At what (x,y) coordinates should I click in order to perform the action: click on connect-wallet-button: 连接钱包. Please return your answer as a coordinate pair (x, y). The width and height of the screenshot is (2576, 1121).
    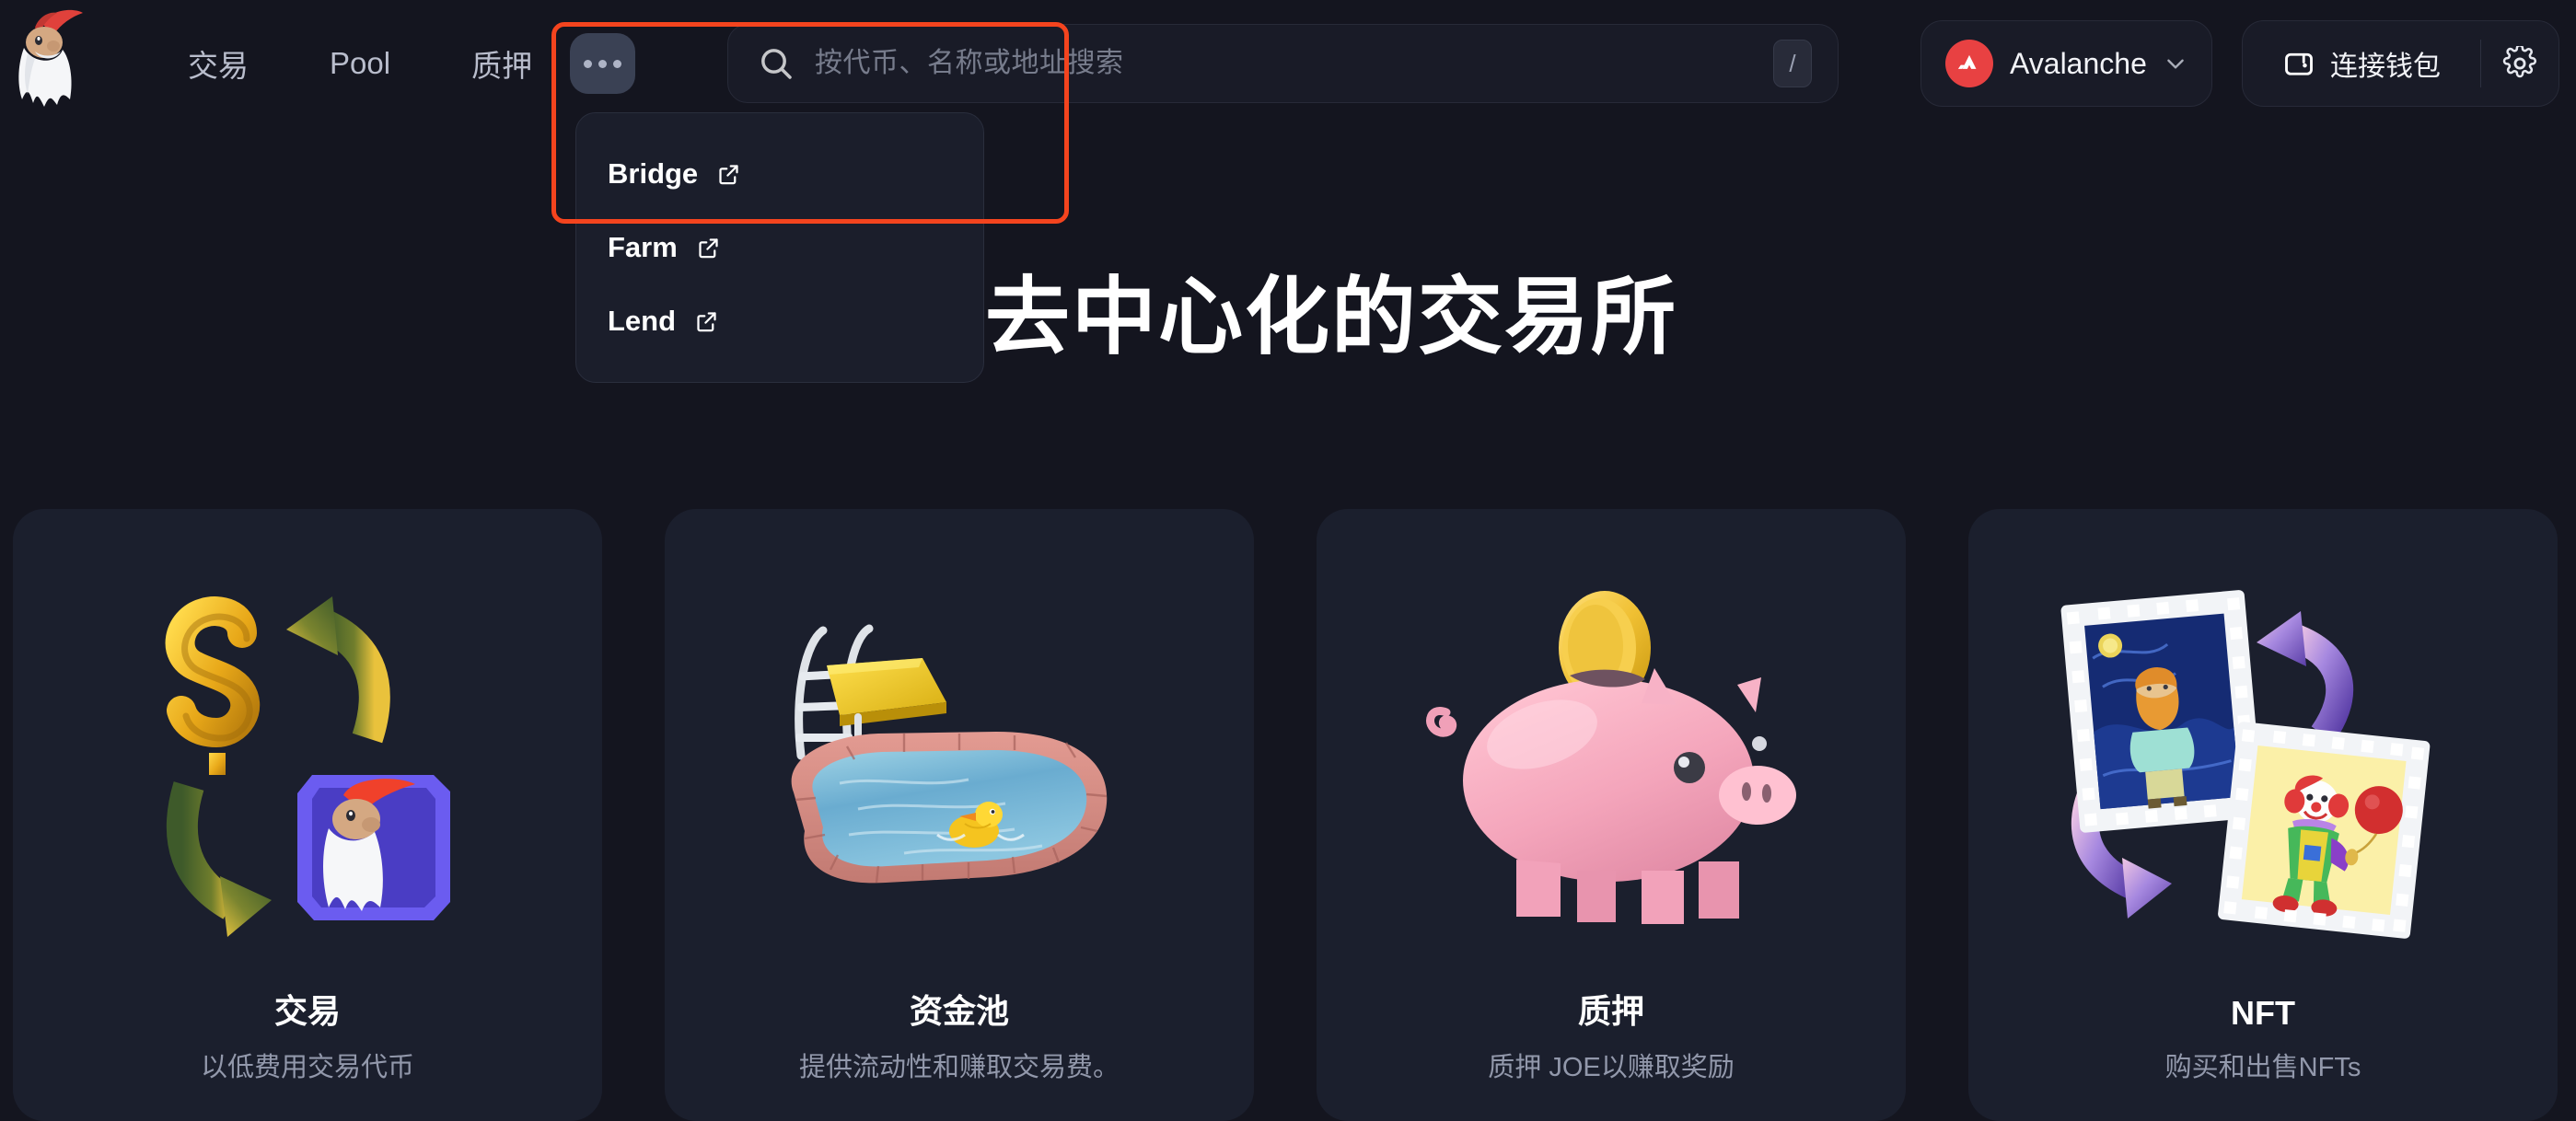
    Looking at the image, I should click on (2361, 64).